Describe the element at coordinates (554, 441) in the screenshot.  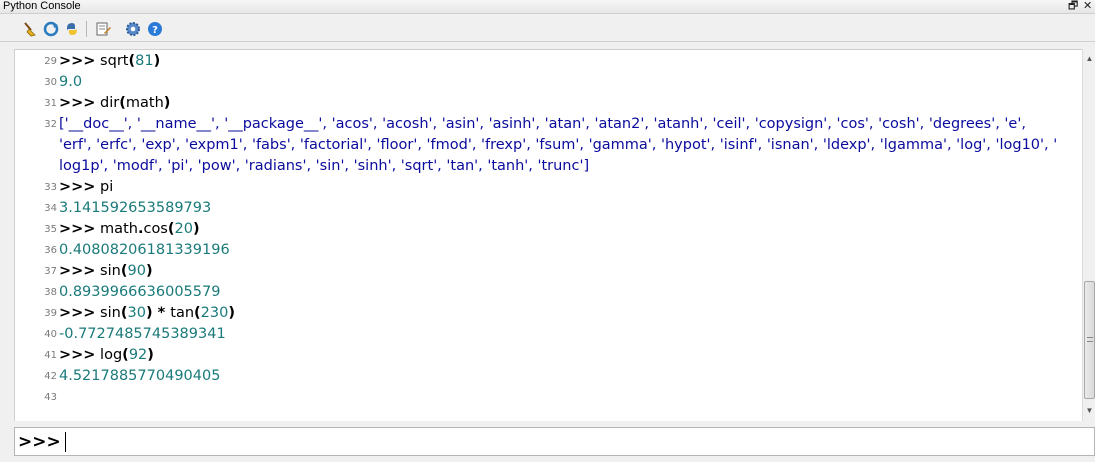
I see `console-input: >>>` at that location.